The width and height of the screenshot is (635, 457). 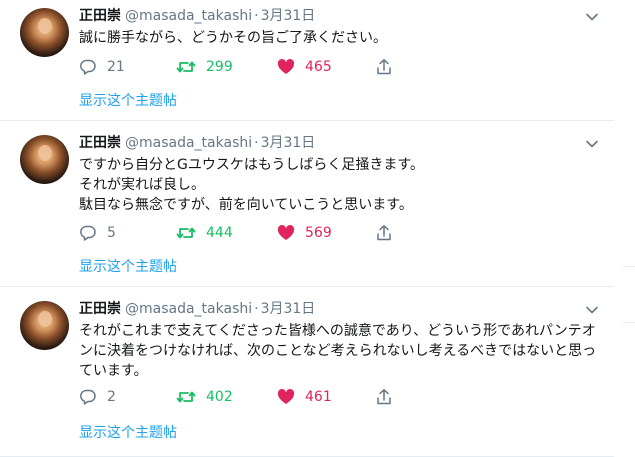 I want to click on tweet-actions: 21 299 465, so click(x=244, y=67).